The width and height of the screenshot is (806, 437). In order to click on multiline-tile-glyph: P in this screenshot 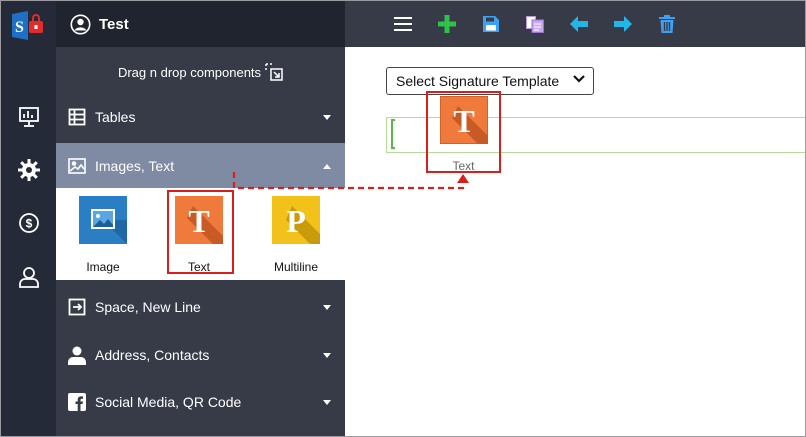, I will do `click(296, 221)`.